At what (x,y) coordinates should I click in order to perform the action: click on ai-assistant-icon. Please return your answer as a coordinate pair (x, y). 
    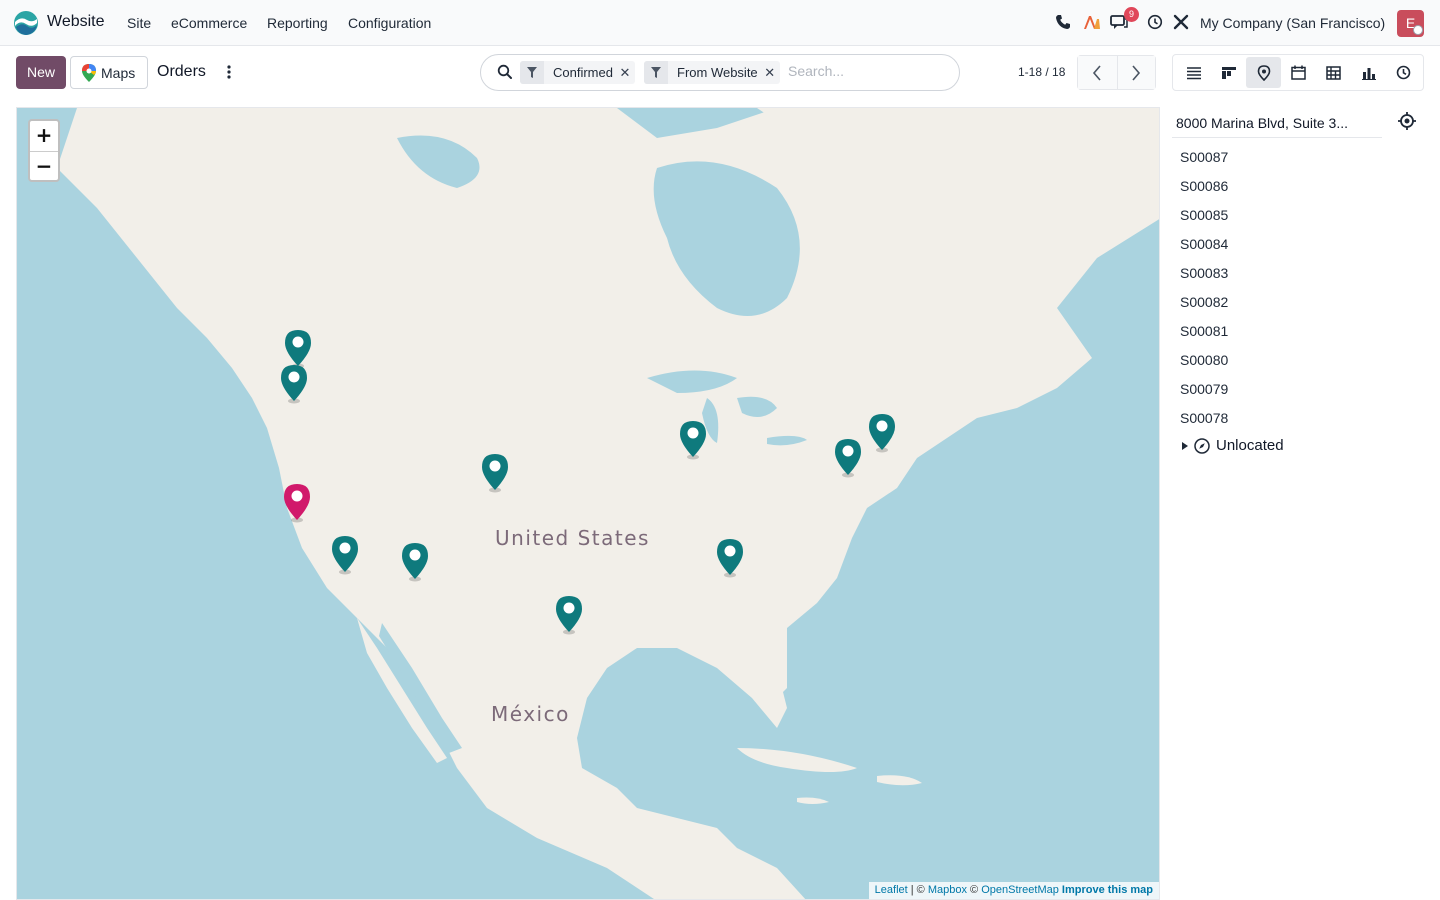
    Looking at the image, I should click on (1092, 22).